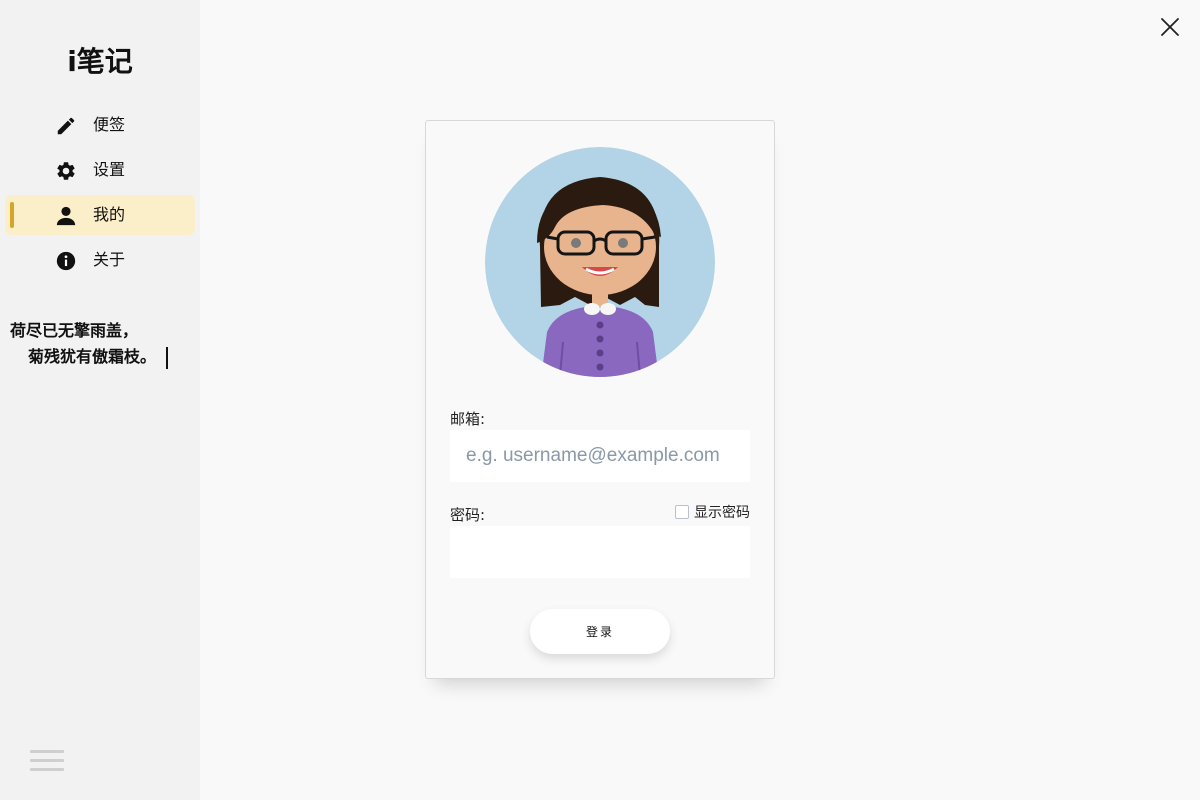  I want to click on sidebar-nav: 便签 设置 我的 关于, so click(100, 195).